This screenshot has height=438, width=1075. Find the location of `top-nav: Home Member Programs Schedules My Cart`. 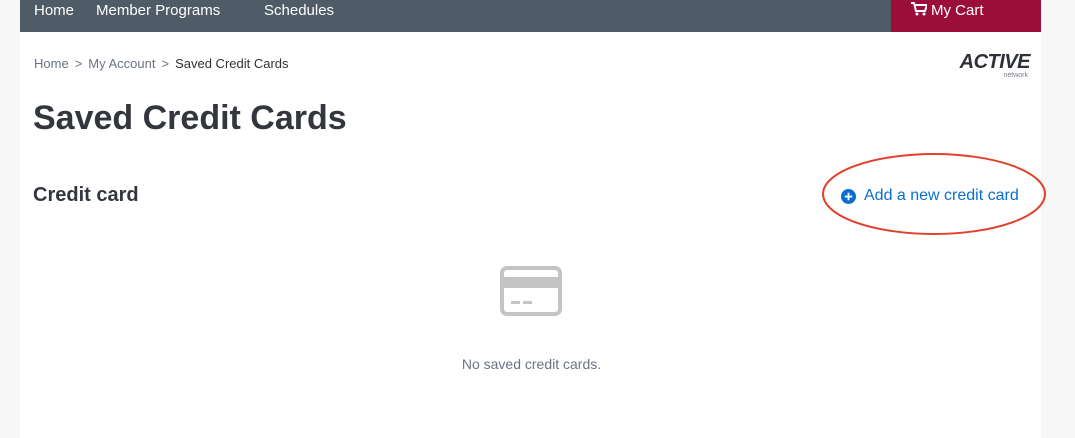

top-nav: Home Member Programs Schedules My Cart is located at coordinates (530, 16).